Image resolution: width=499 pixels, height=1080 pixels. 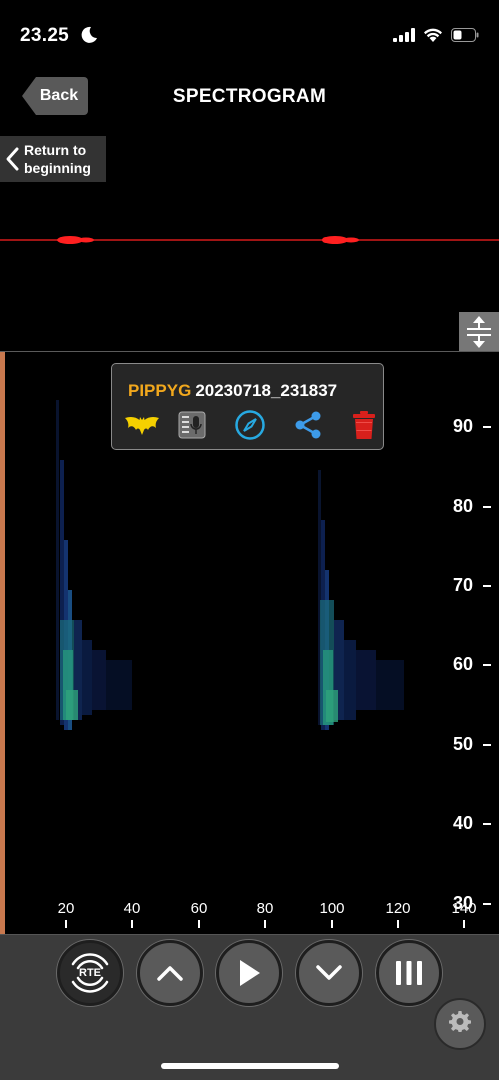 I want to click on popup-actions, so click(x=249, y=425).